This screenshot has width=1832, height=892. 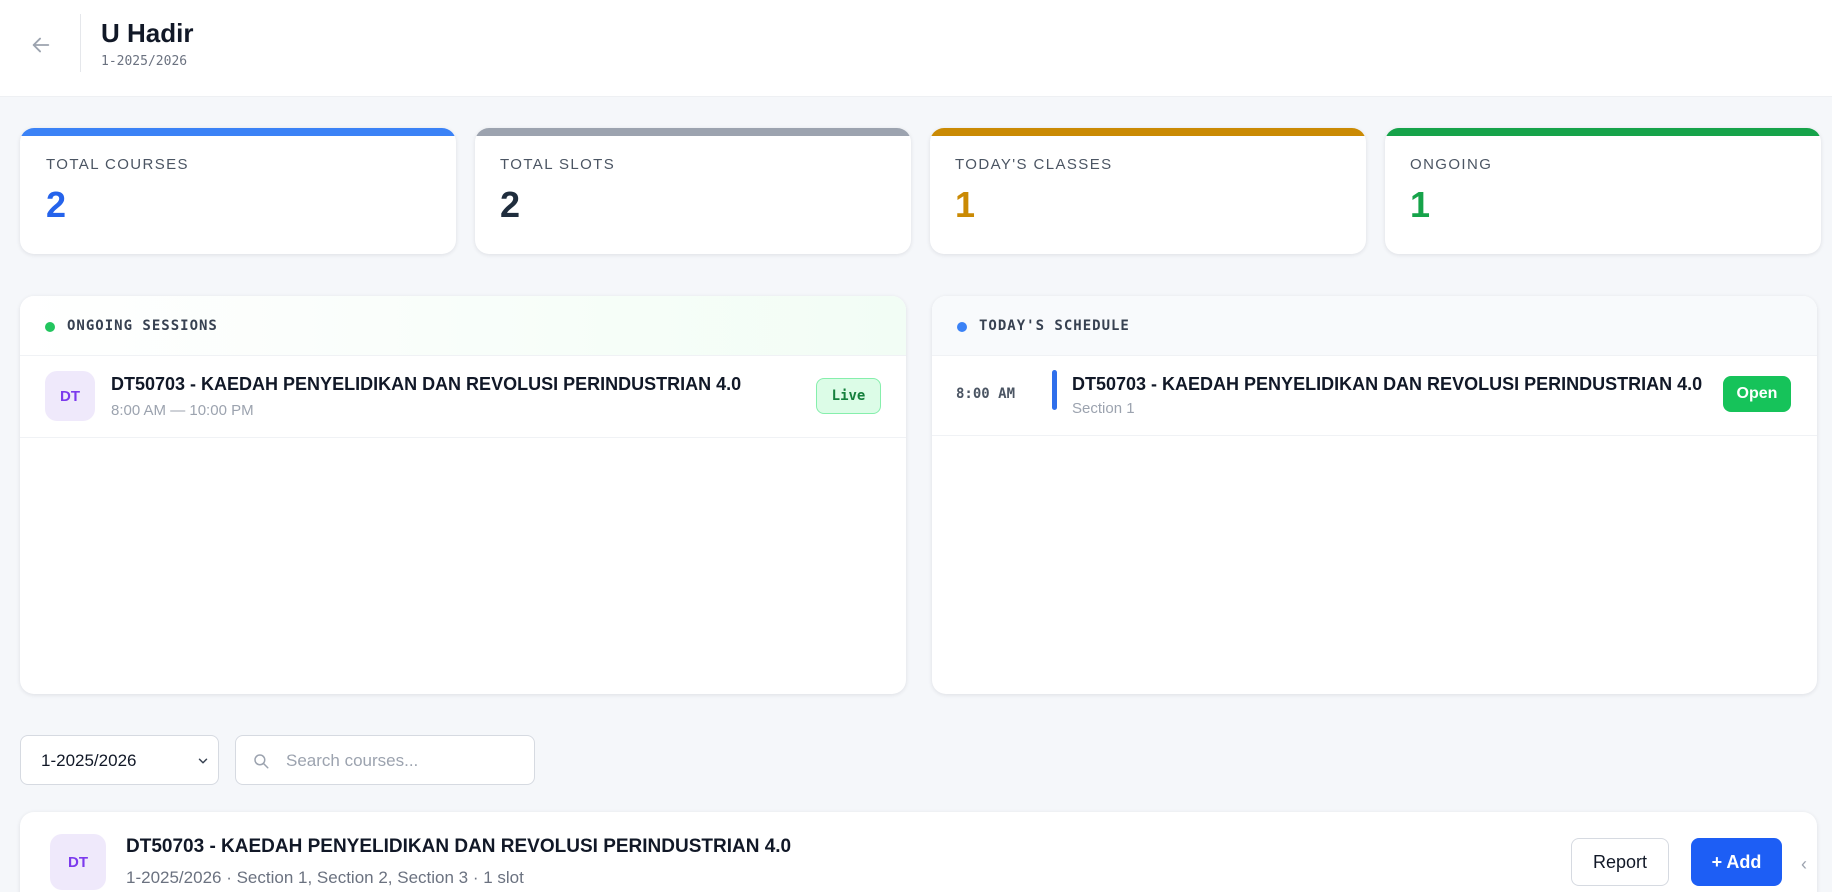 What do you see at coordinates (1034, 164) in the screenshot?
I see `stat-label: TODAY'S CLASSES` at bounding box center [1034, 164].